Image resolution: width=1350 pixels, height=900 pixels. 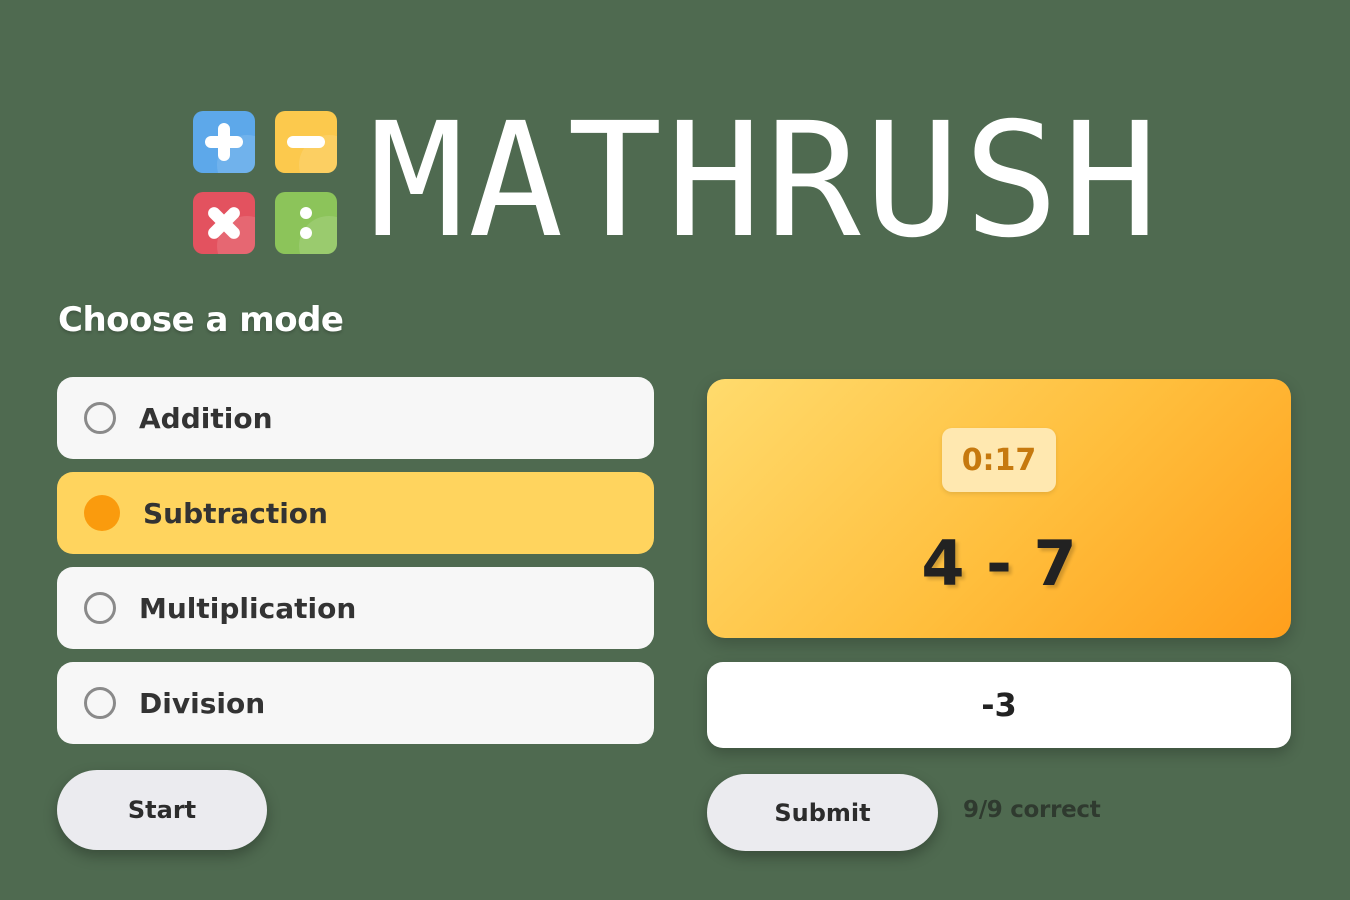 What do you see at coordinates (765, 181) in the screenshot?
I see `app-title: MATHRUSH` at bounding box center [765, 181].